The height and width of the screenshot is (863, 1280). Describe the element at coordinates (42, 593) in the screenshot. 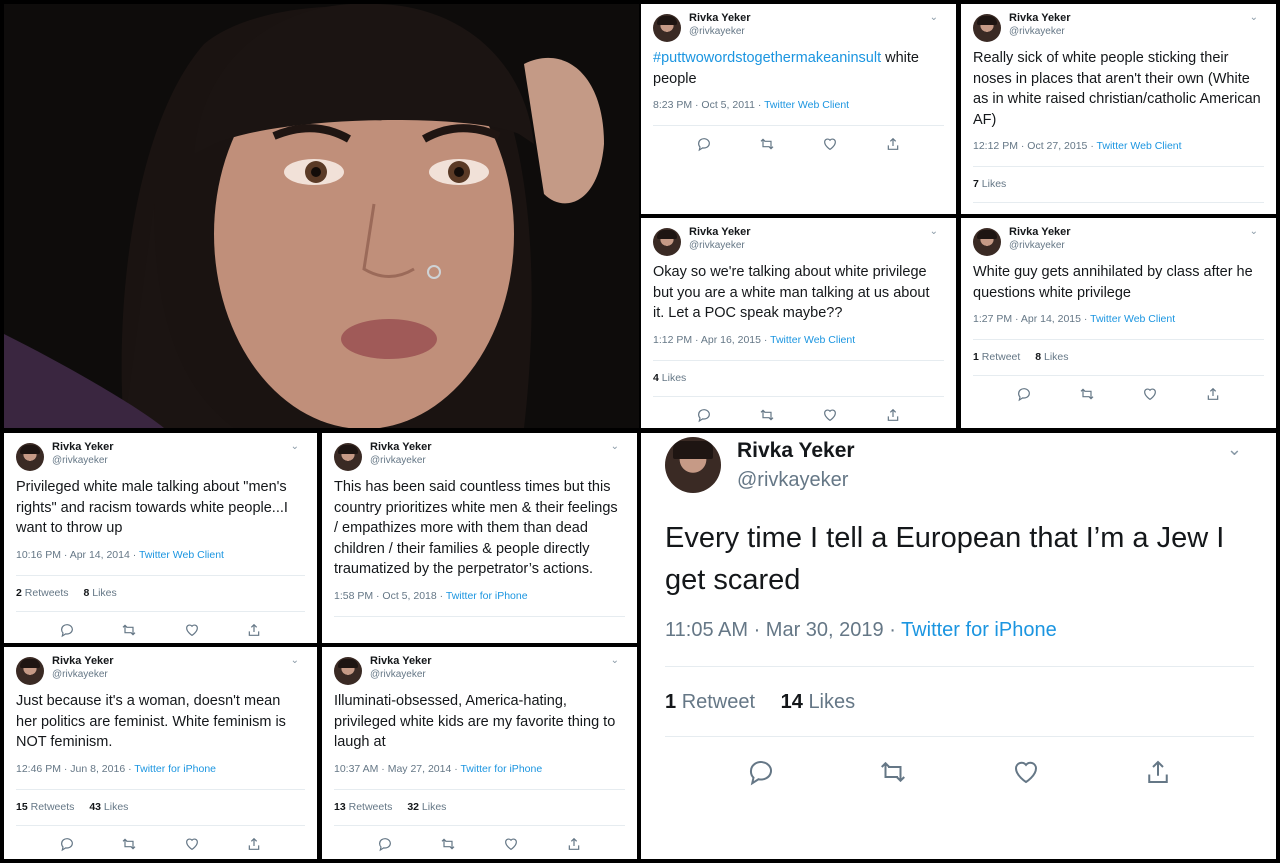

I see `retweet-count: 2 Retweets` at that location.